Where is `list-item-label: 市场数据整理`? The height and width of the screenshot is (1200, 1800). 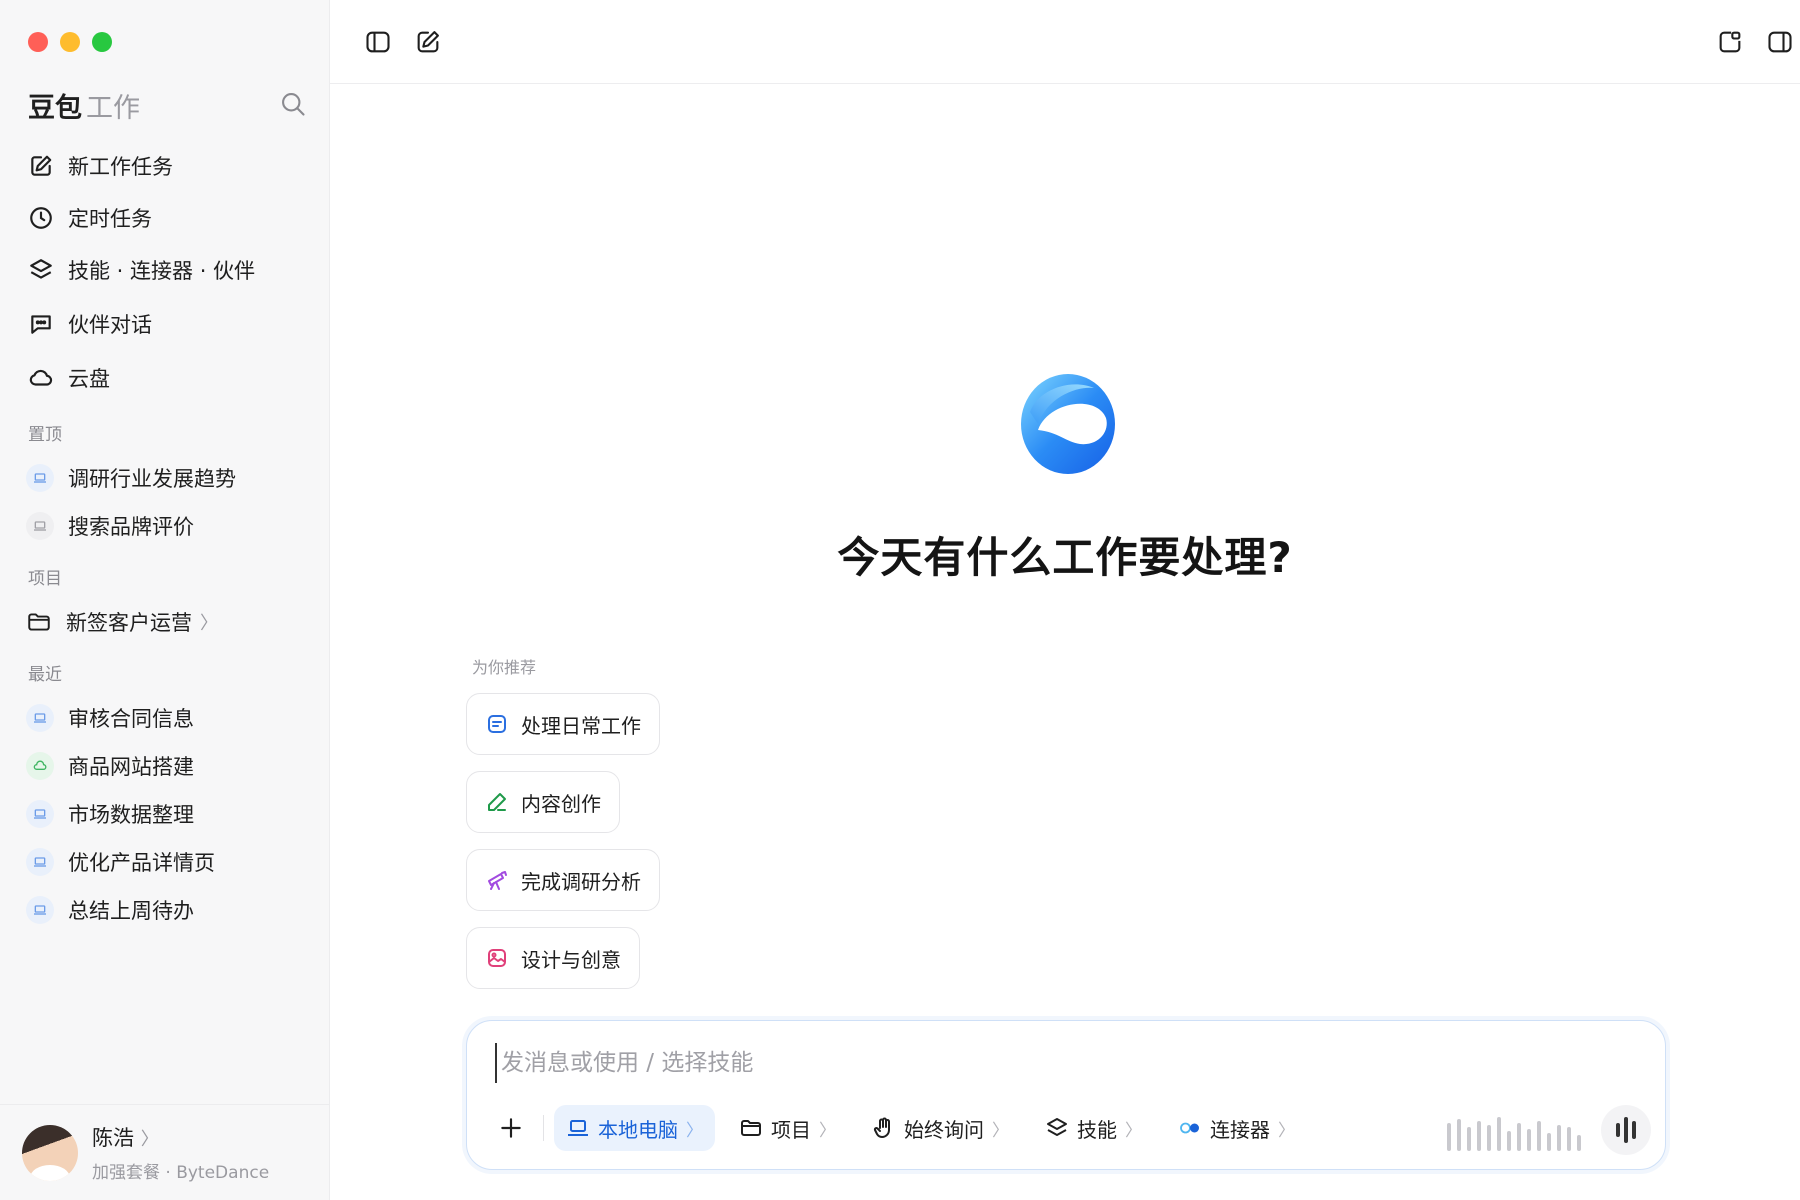 list-item-label: 市场数据整理 is located at coordinates (131, 815).